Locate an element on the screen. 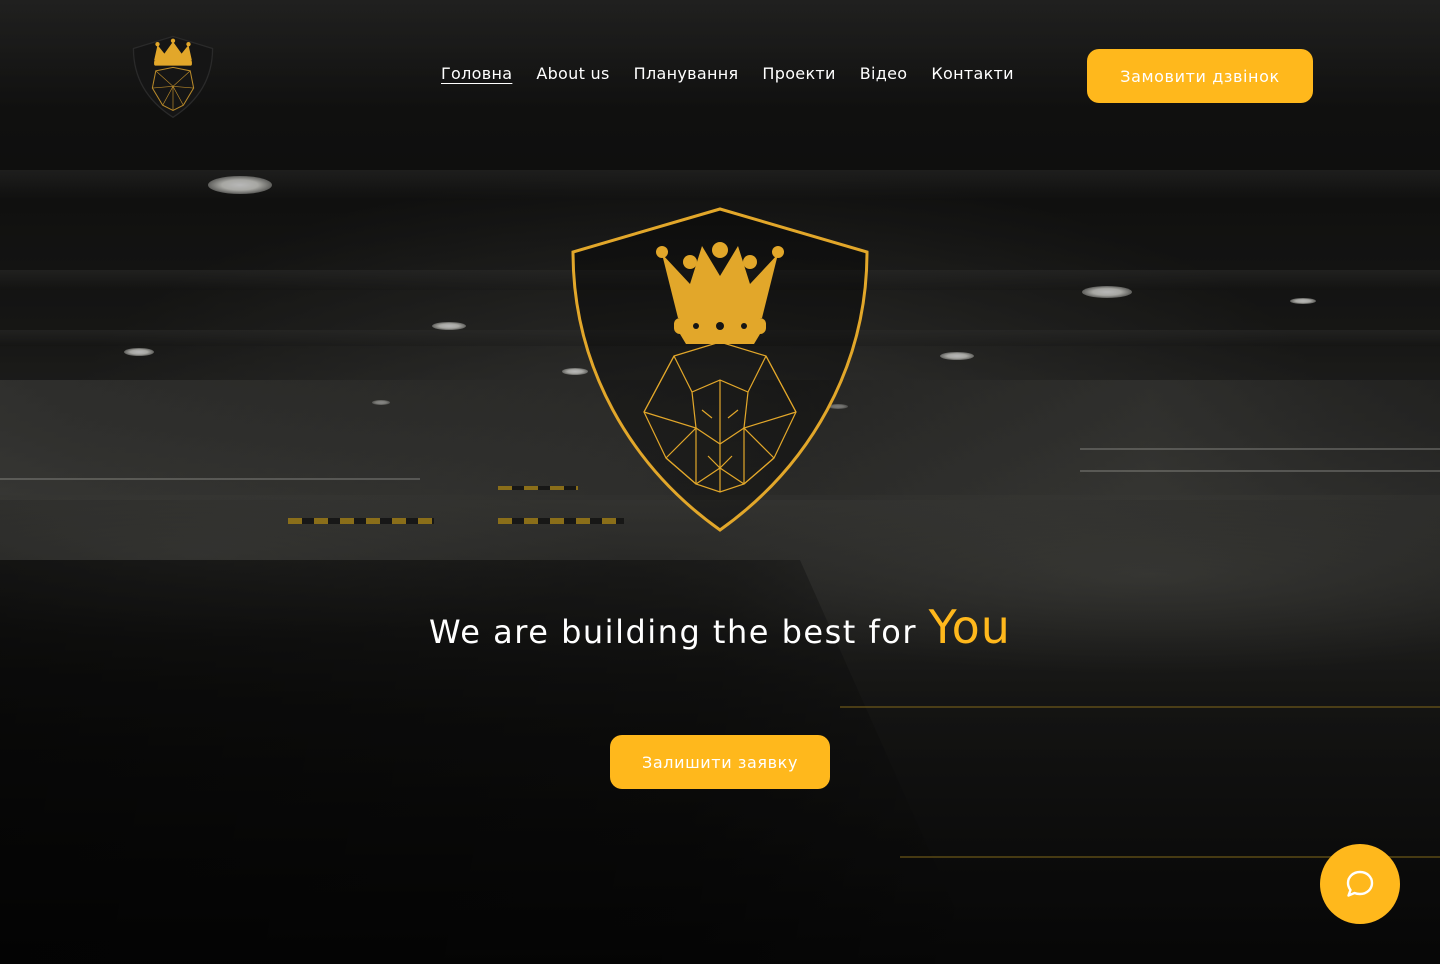  nav-item-home: Головна is located at coordinates (476, 73).